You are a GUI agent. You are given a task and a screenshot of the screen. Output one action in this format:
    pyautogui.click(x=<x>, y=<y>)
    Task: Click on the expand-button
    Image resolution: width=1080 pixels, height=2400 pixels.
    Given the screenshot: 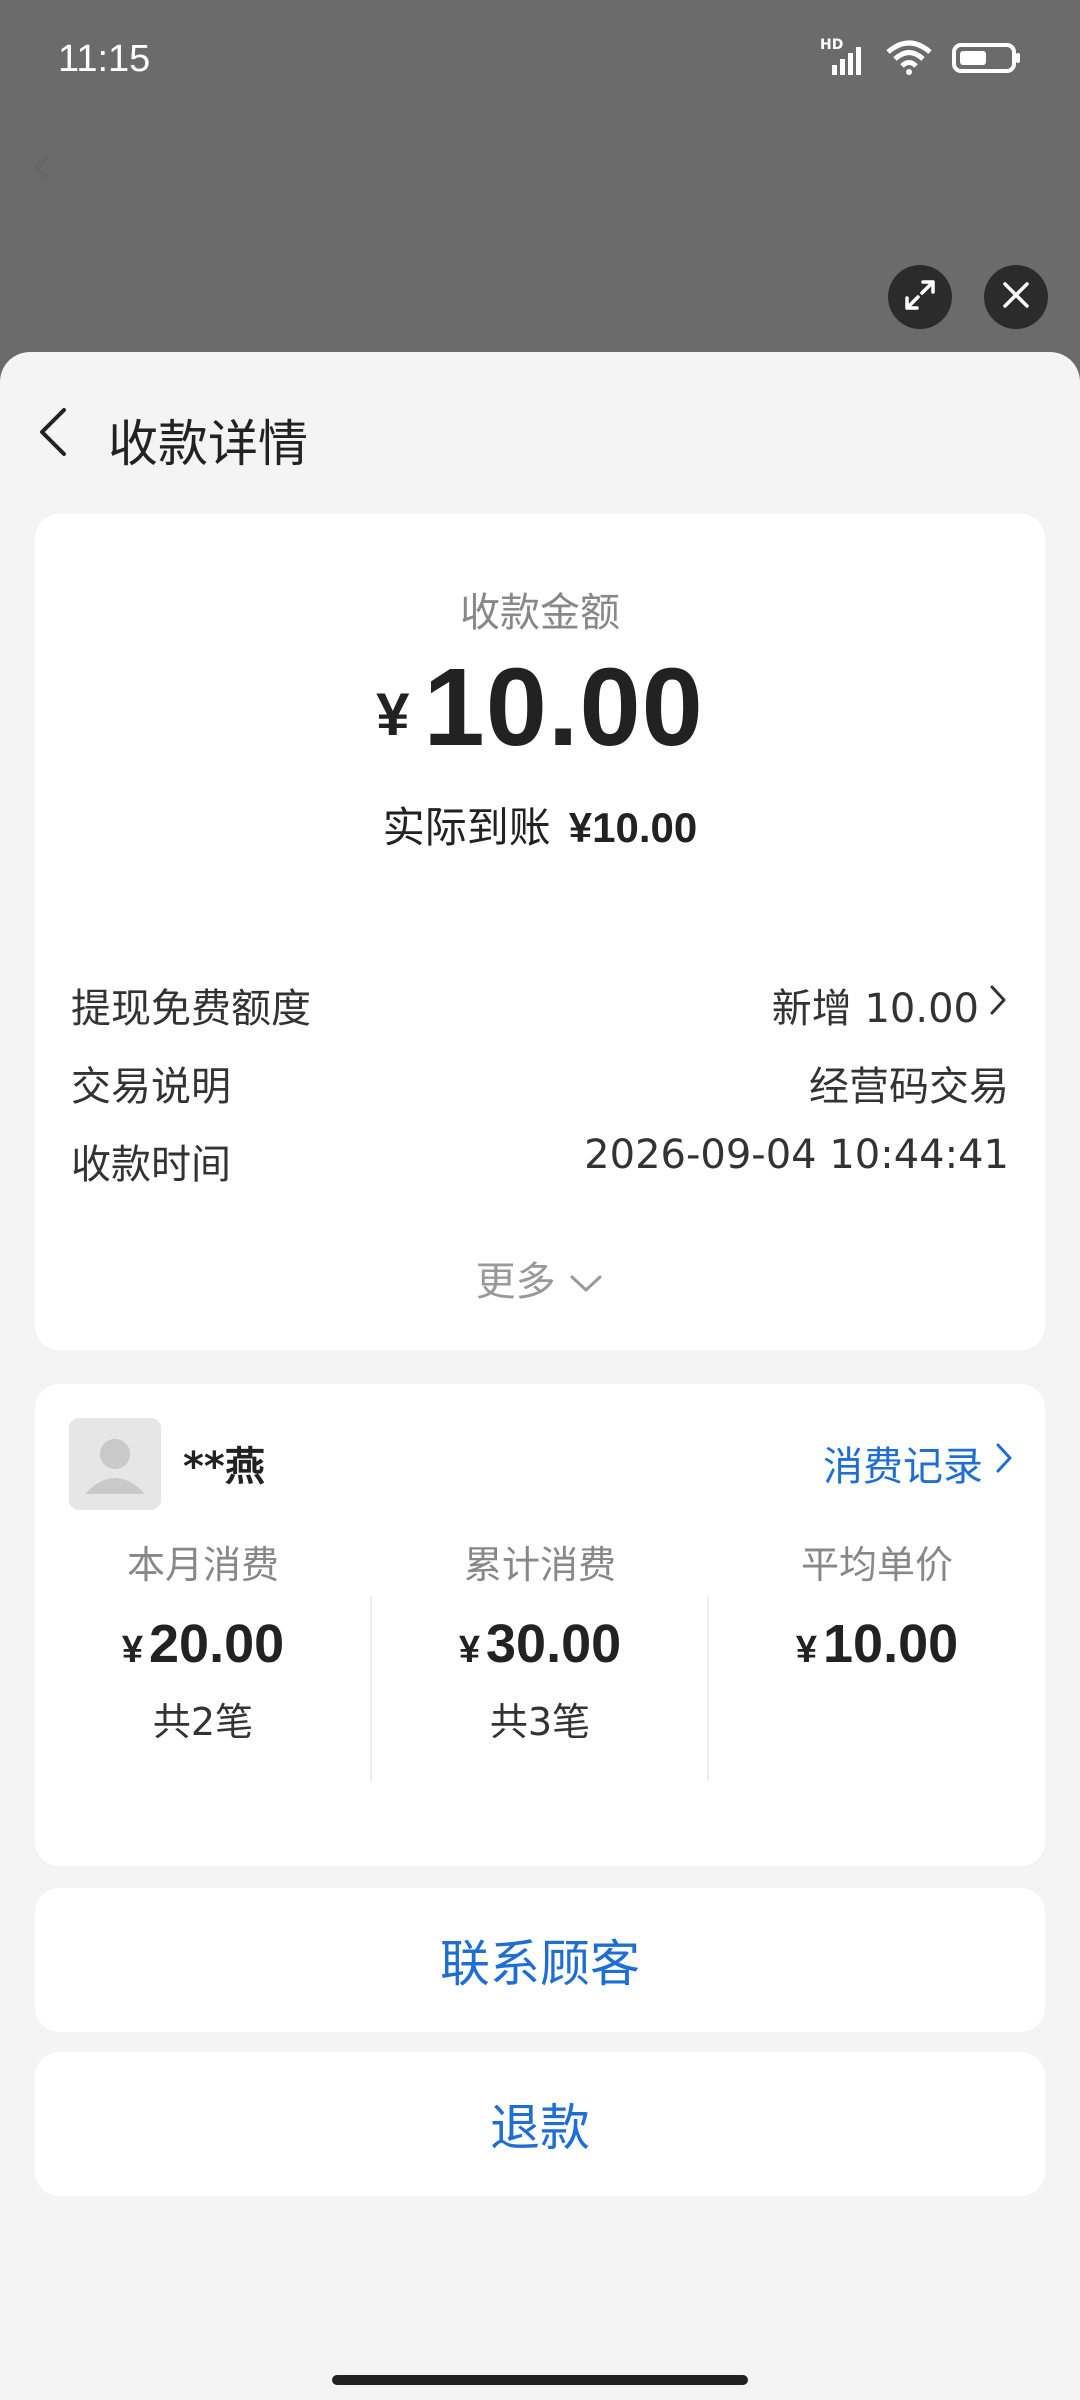 What is the action you would take?
    pyautogui.click(x=920, y=297)
    